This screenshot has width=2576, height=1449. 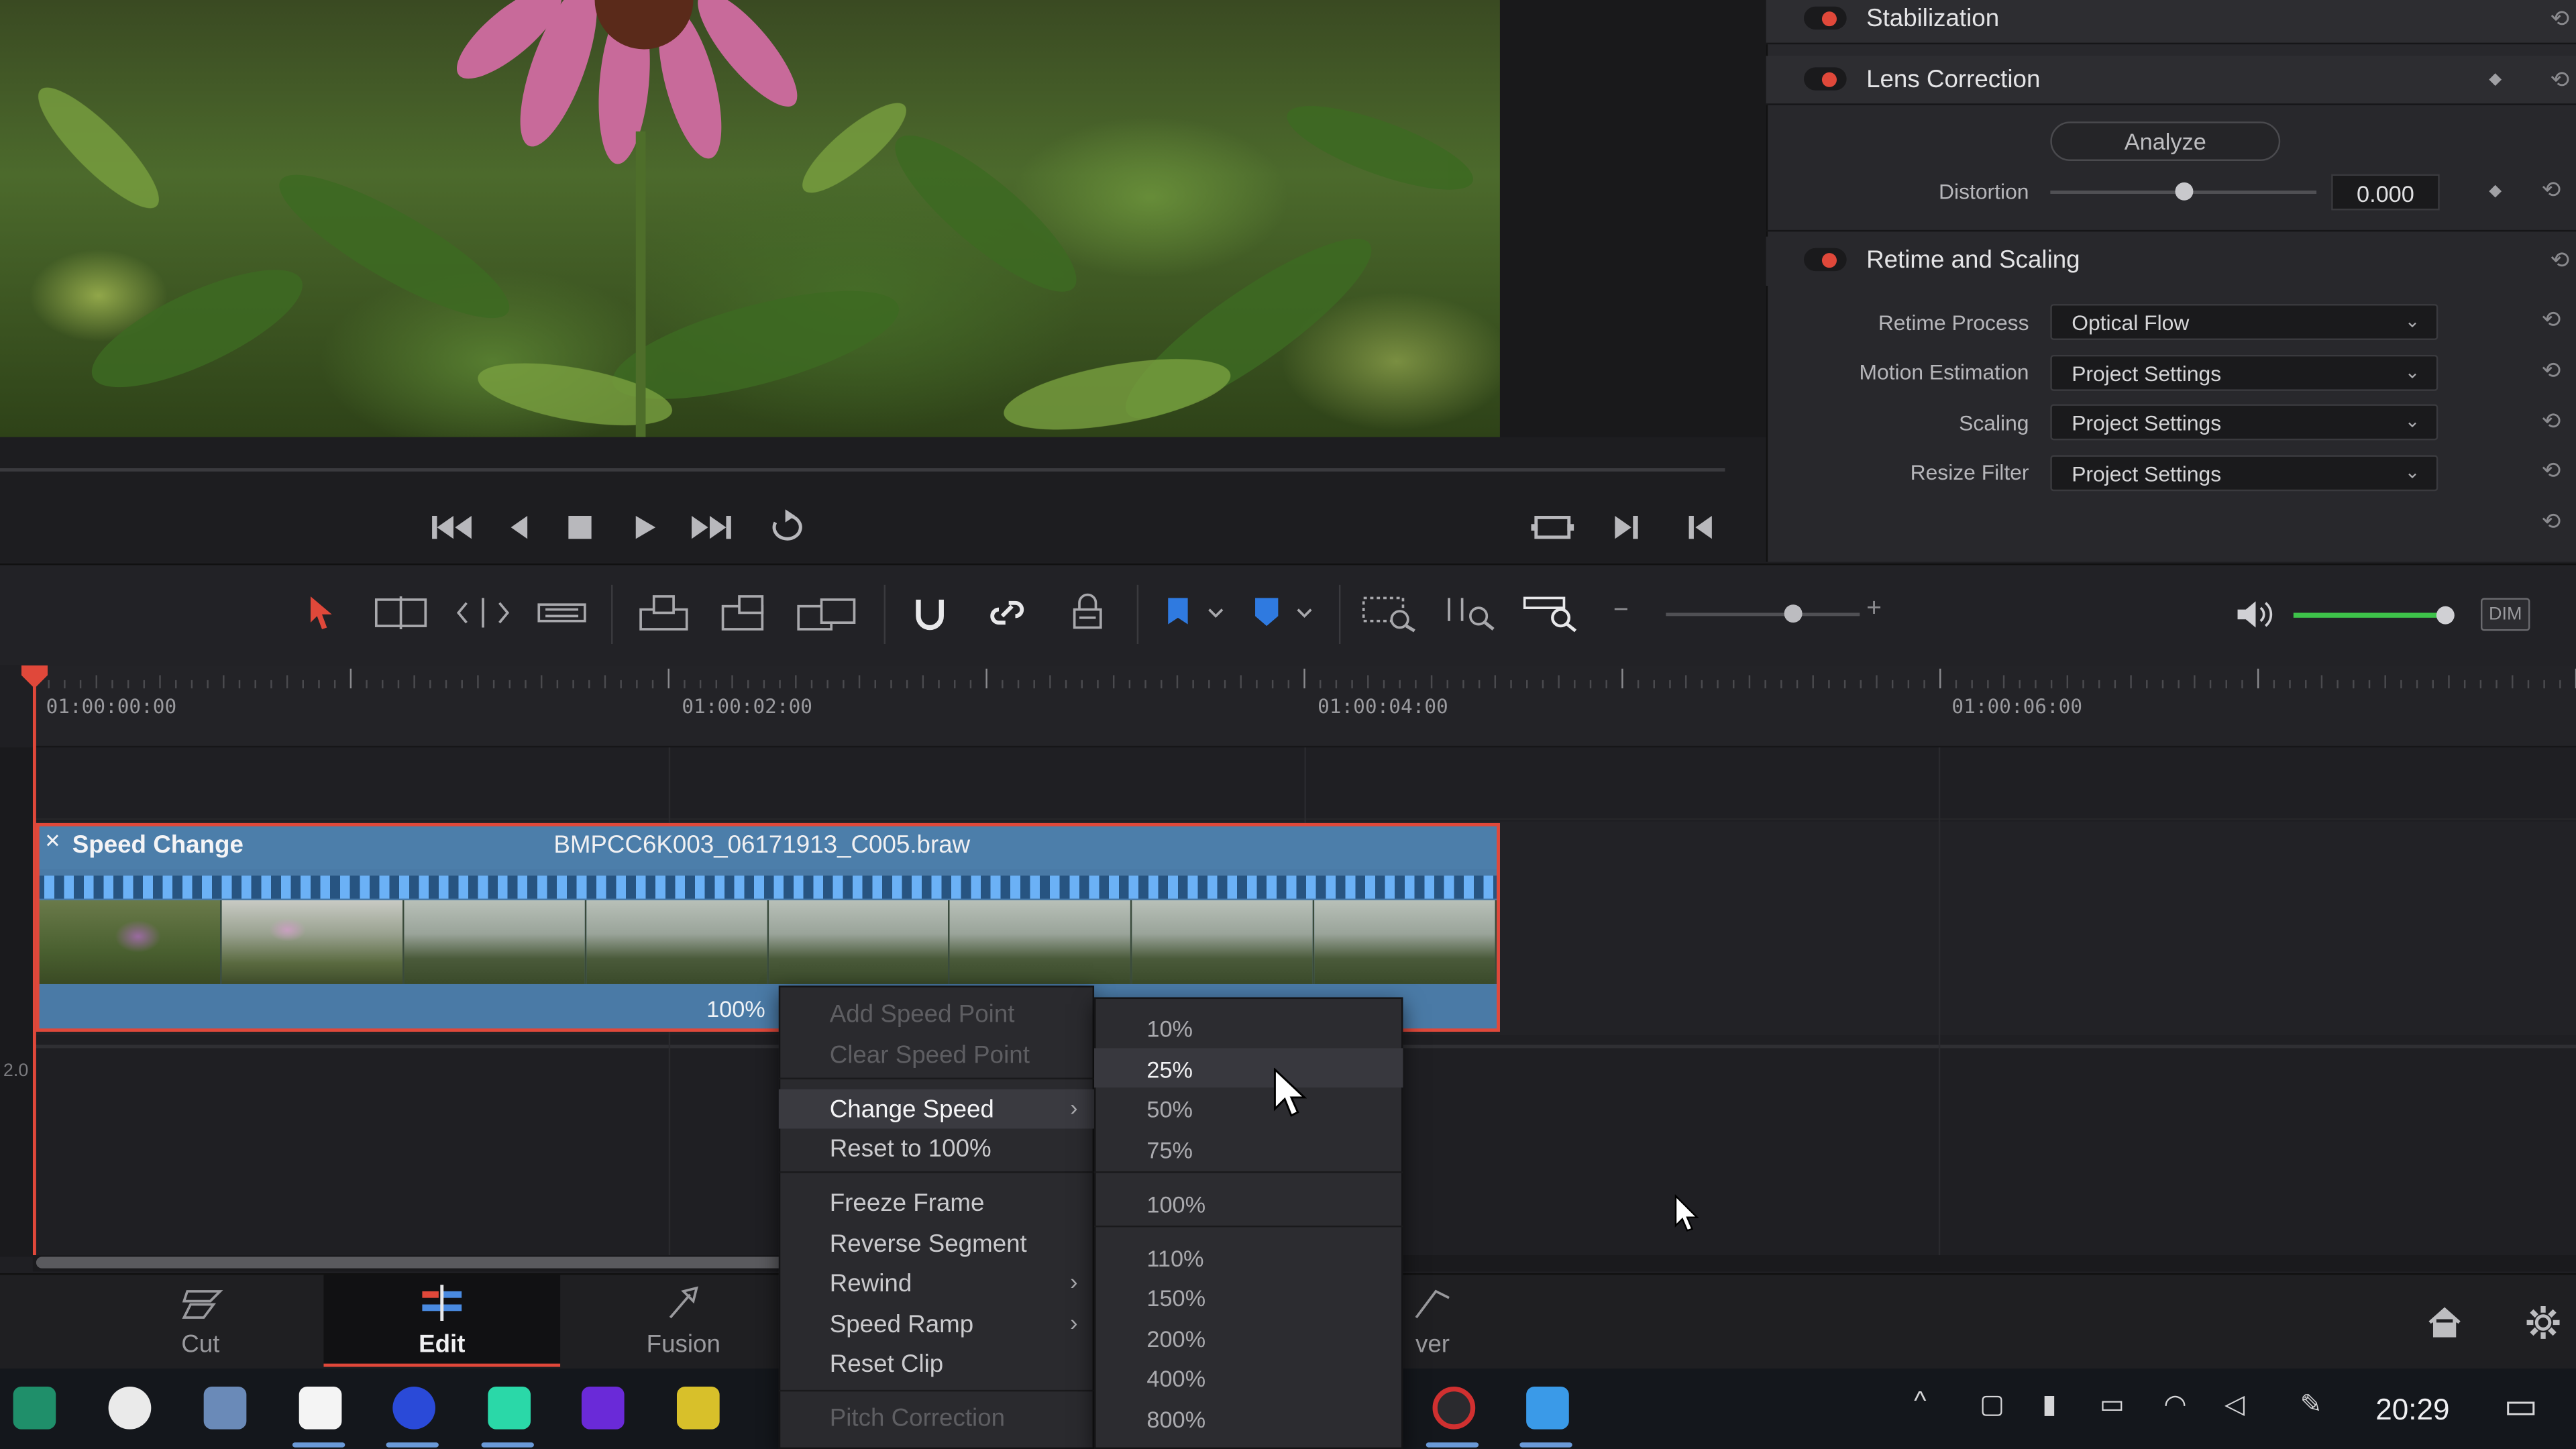 I want to click on timecode-ruler, so click(x=1304, y=706).